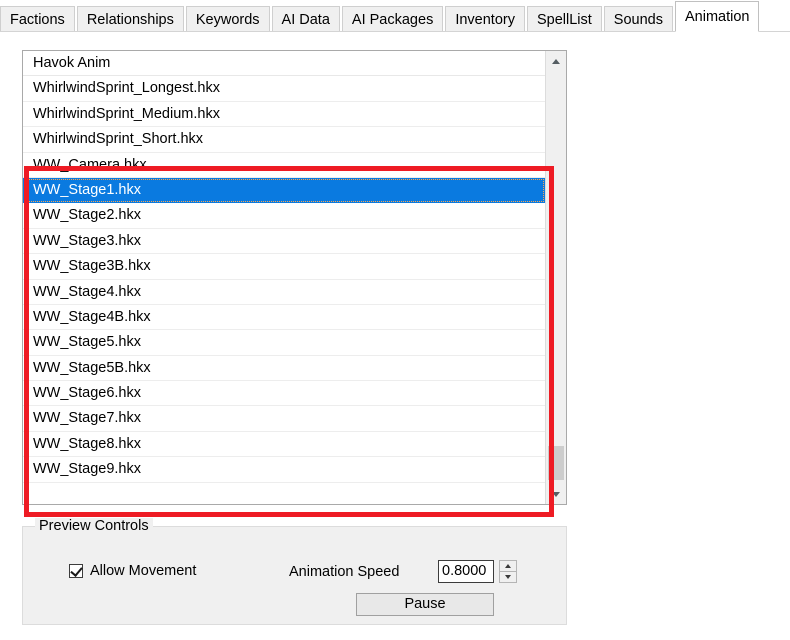  What do you see at coordinates (284, 444) in the screenshot?
I see `animation-list-item: WW_Stage8.hkx` at bounding box center [284, 444].